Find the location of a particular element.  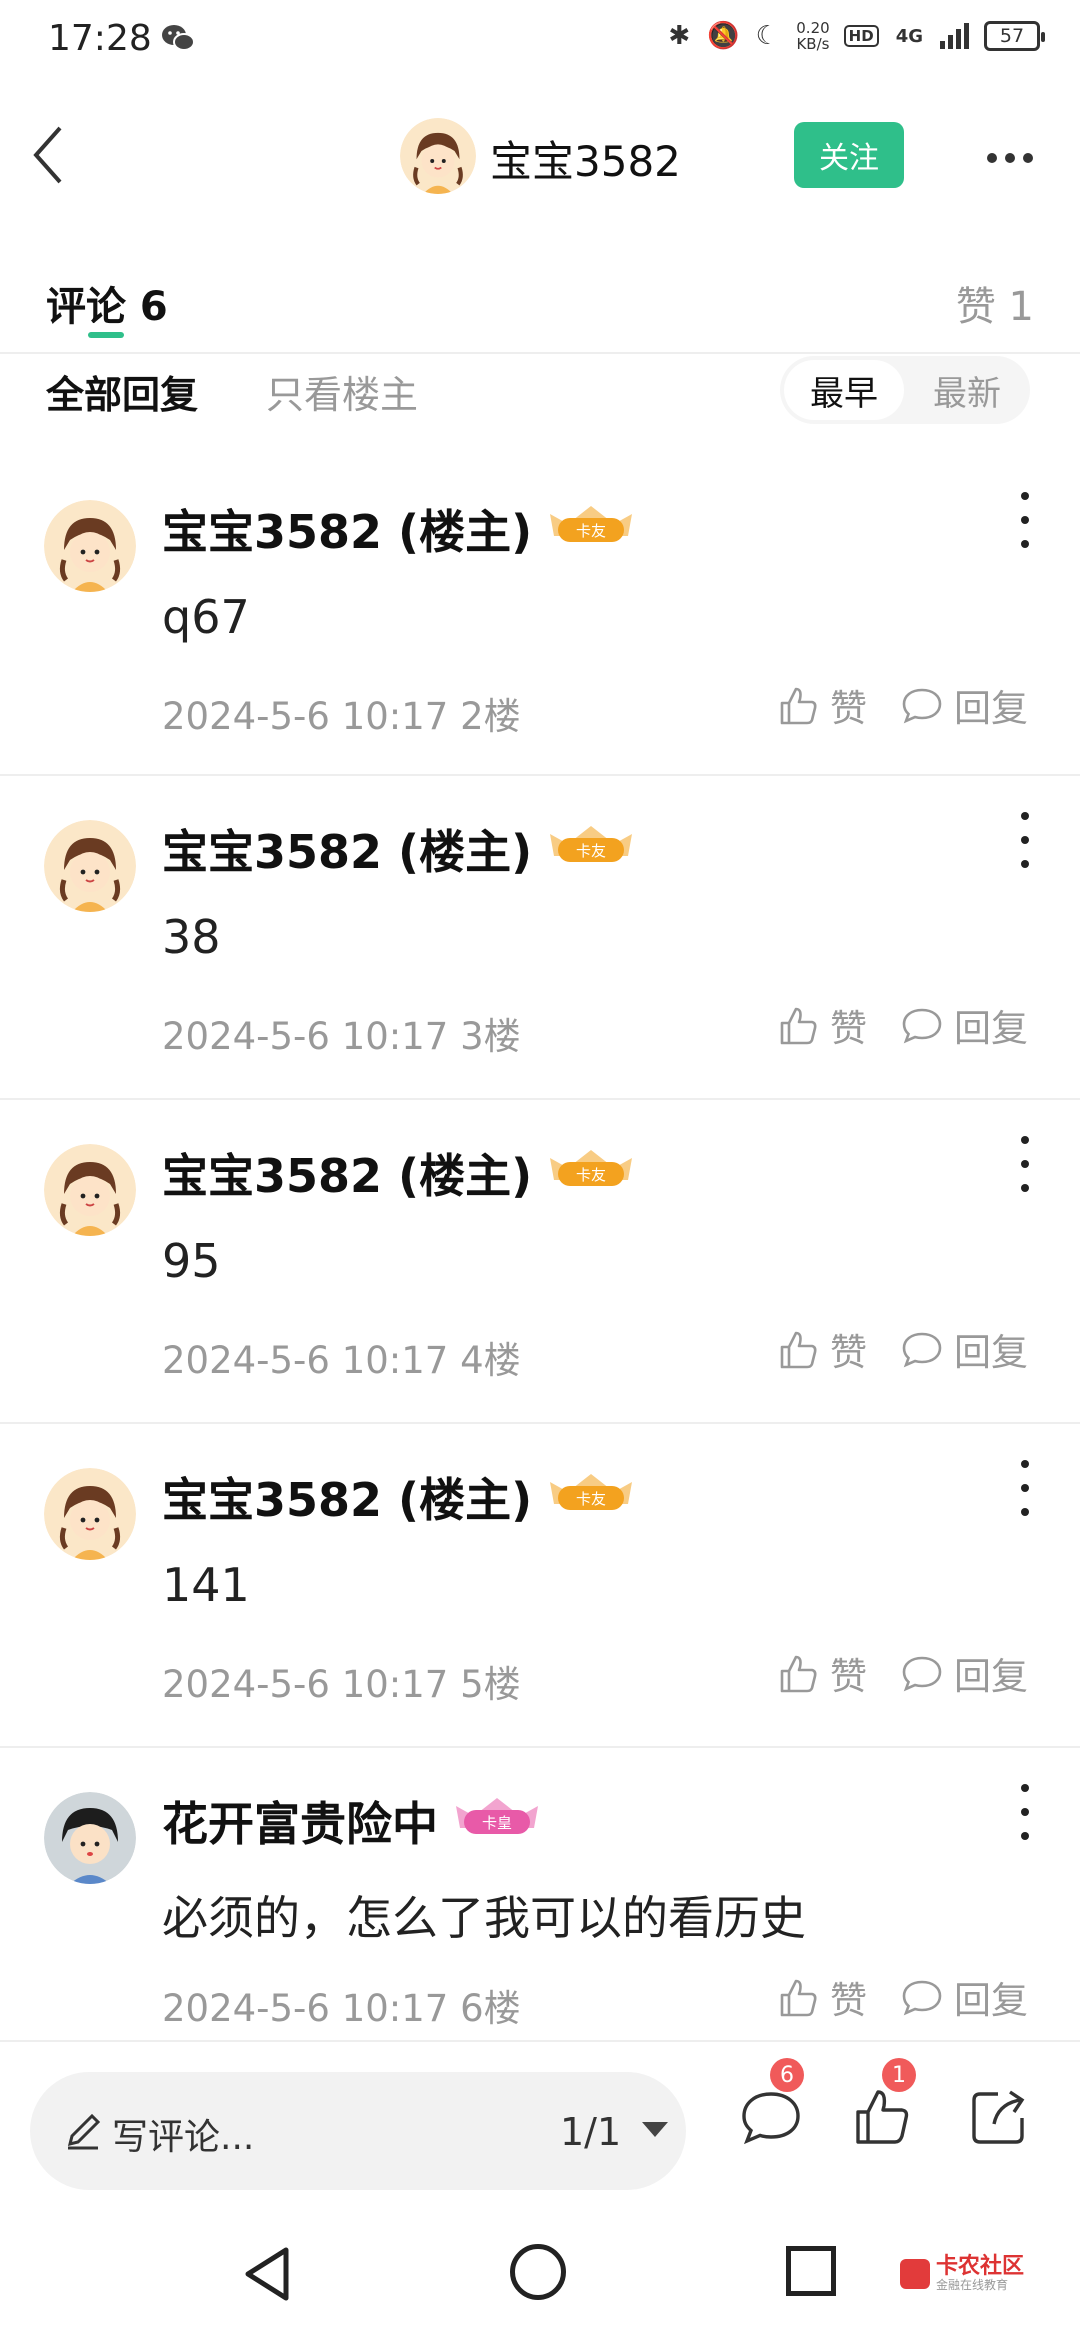

level-badge-label: 卡友 is located at coordinates (591, 1499).